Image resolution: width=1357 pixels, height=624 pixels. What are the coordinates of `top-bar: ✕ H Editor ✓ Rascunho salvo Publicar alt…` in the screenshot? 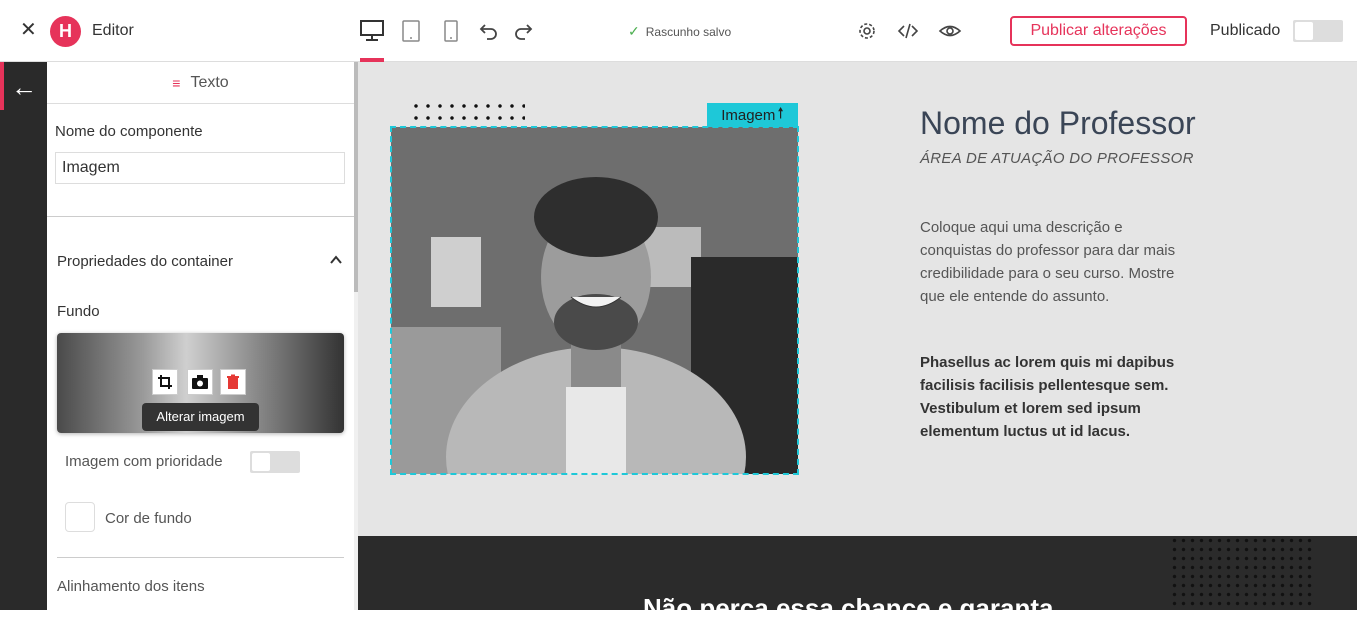 It's located at (678, 31).